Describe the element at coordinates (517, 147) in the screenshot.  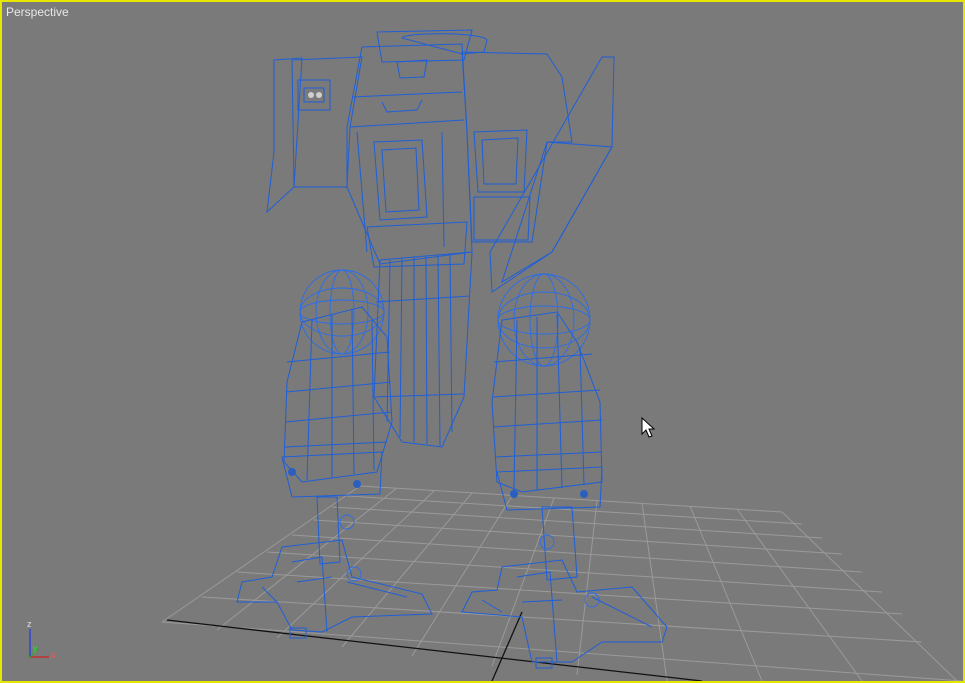
I see `right-shoulder-block` at that location.